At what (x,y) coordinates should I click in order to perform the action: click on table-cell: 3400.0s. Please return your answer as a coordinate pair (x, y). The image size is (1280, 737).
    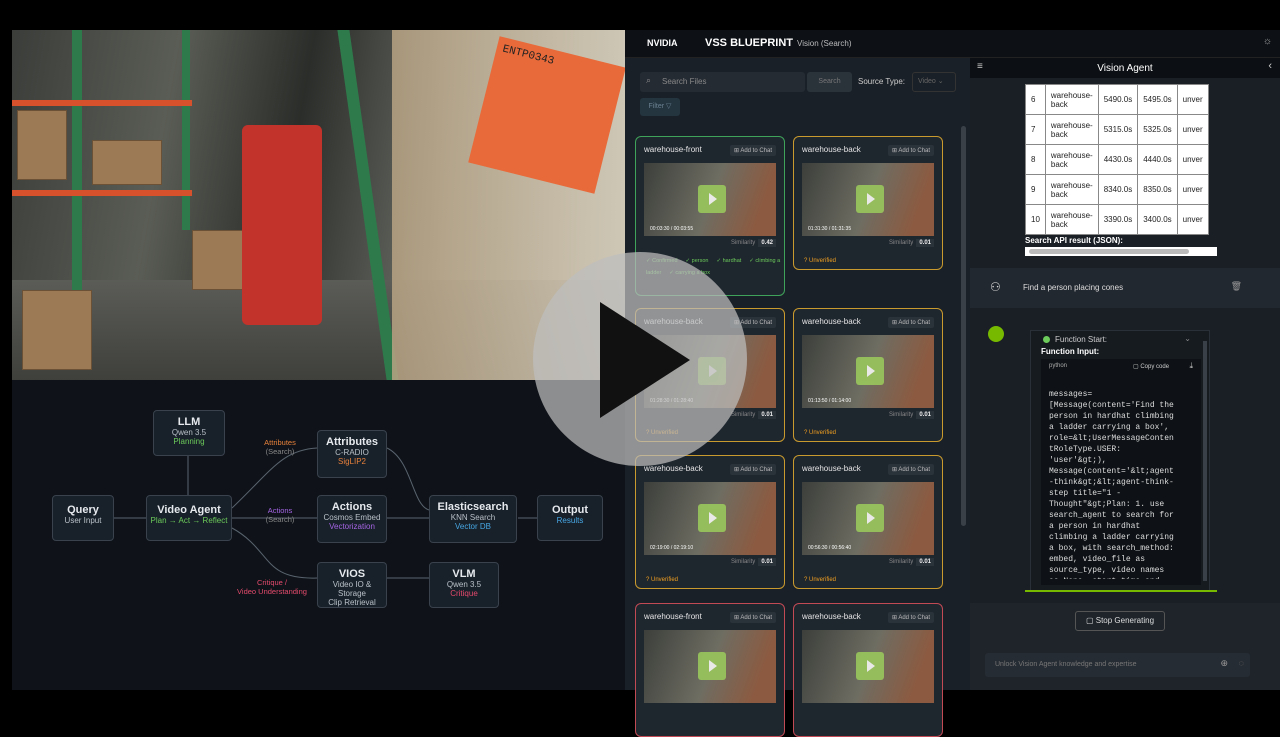
    Looking at the image, I should click on (1157, 219).